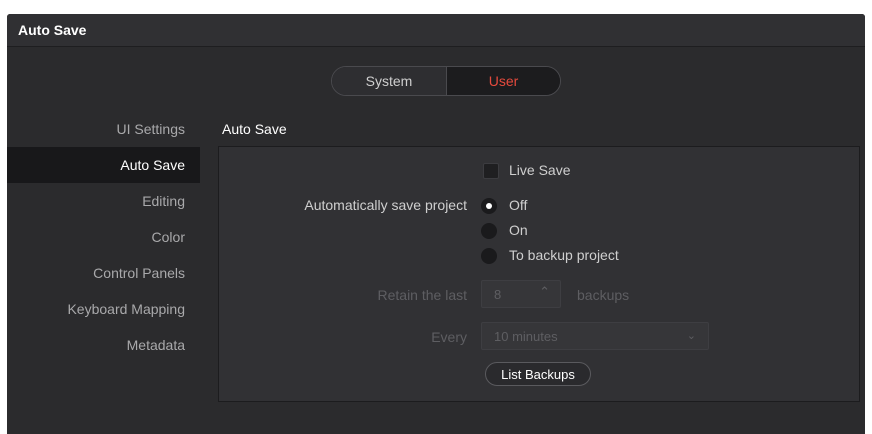 The image size is (872, 434). I want to click on title-bar: Auto Save, so click(436, 30).